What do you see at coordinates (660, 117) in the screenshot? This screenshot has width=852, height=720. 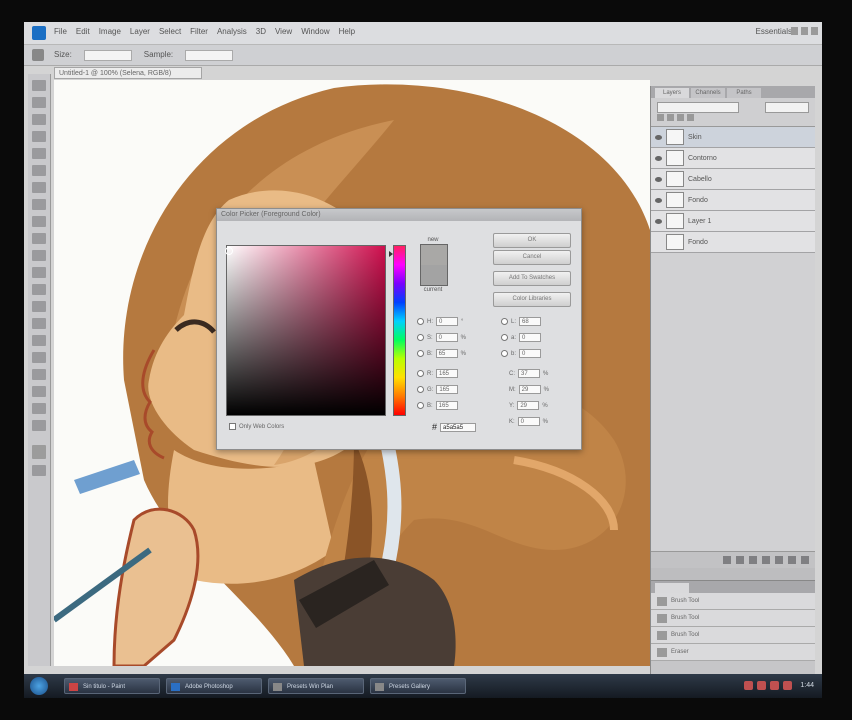 I see `lock-transparency-icon` at bounding box center [660, 117].